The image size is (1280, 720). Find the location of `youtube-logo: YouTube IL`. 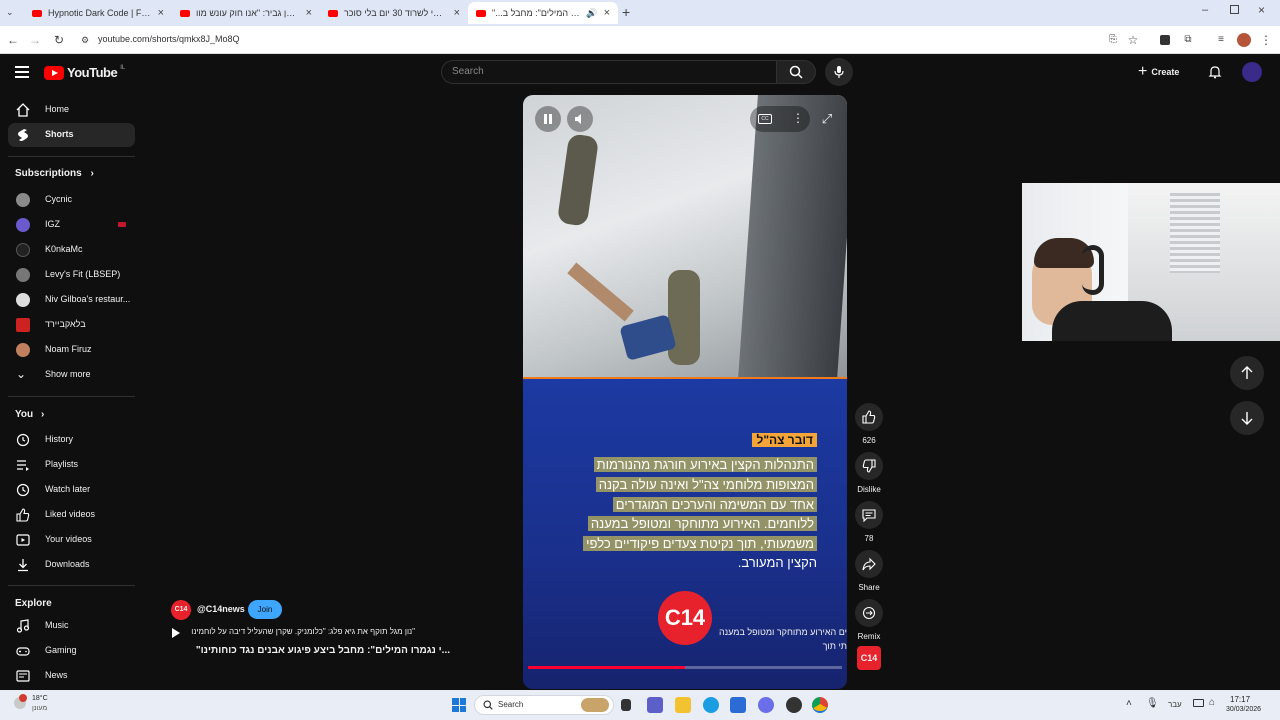

youtube-logo: YouTube IL is located at coordinates (84, 72).